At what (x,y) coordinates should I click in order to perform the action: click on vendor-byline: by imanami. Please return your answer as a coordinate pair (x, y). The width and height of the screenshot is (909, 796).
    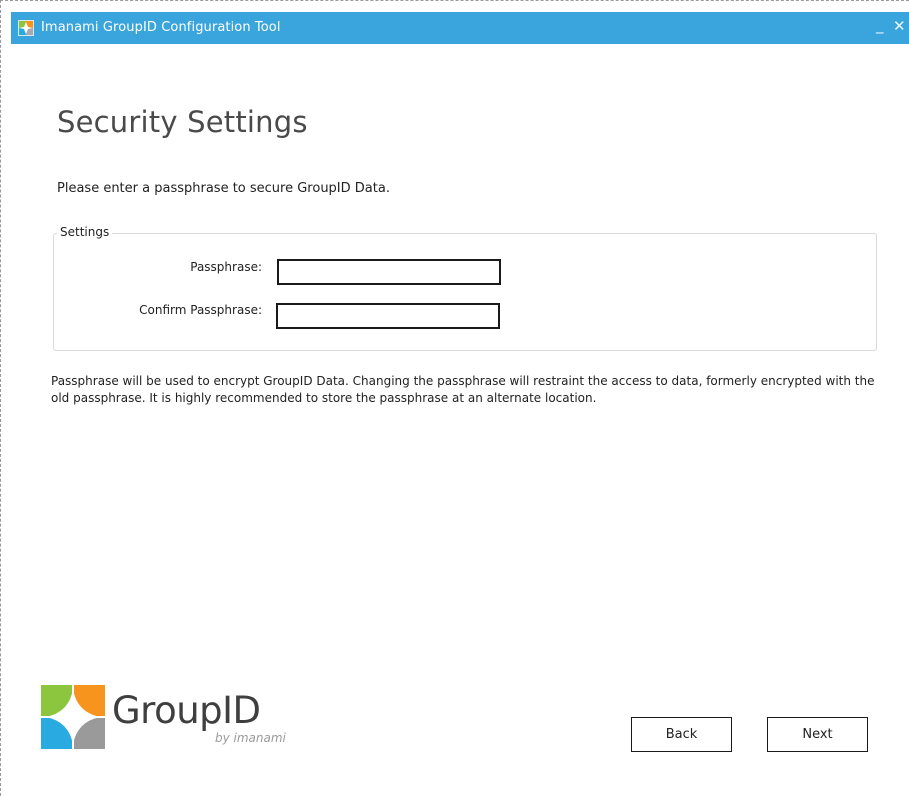
    Looking at the image, I should click on (250, 738).